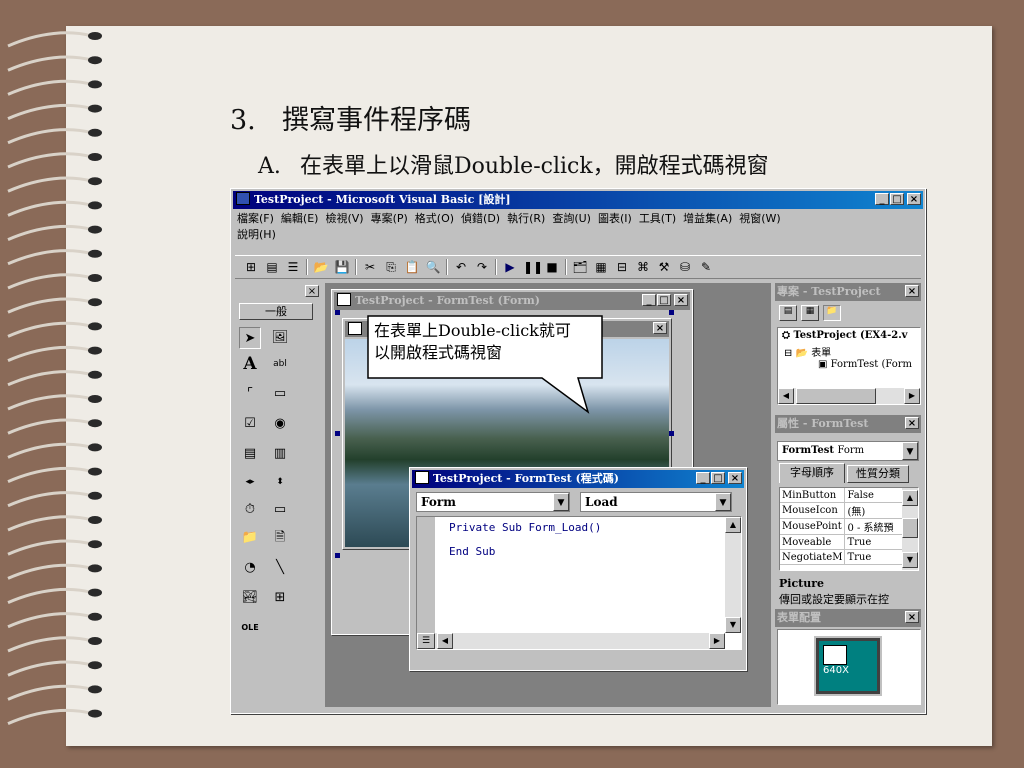 This screenshot has width=1024, height=768. Describe the element at coordinates (426, 641) in the screenshot. I see `procedure-view-icon: ☰` at that location.